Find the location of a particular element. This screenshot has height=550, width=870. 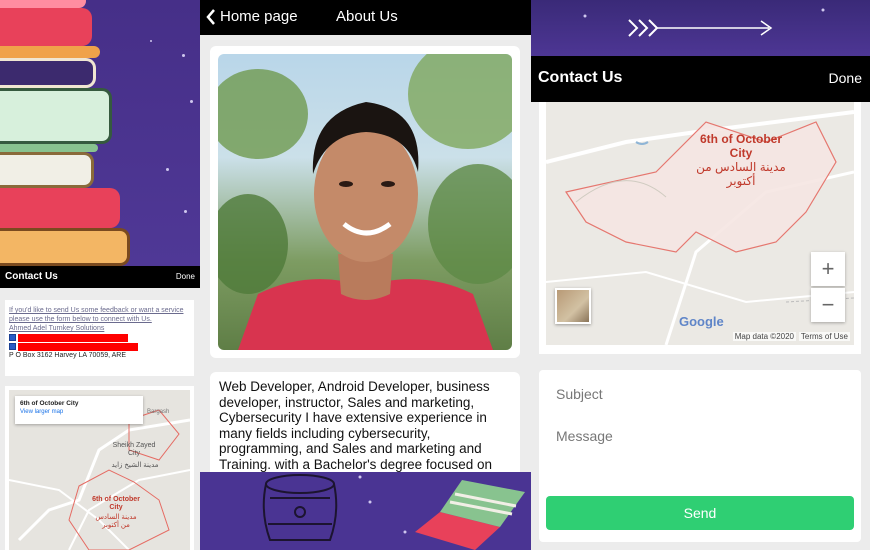

email-row is located at coordinates (99, 346).